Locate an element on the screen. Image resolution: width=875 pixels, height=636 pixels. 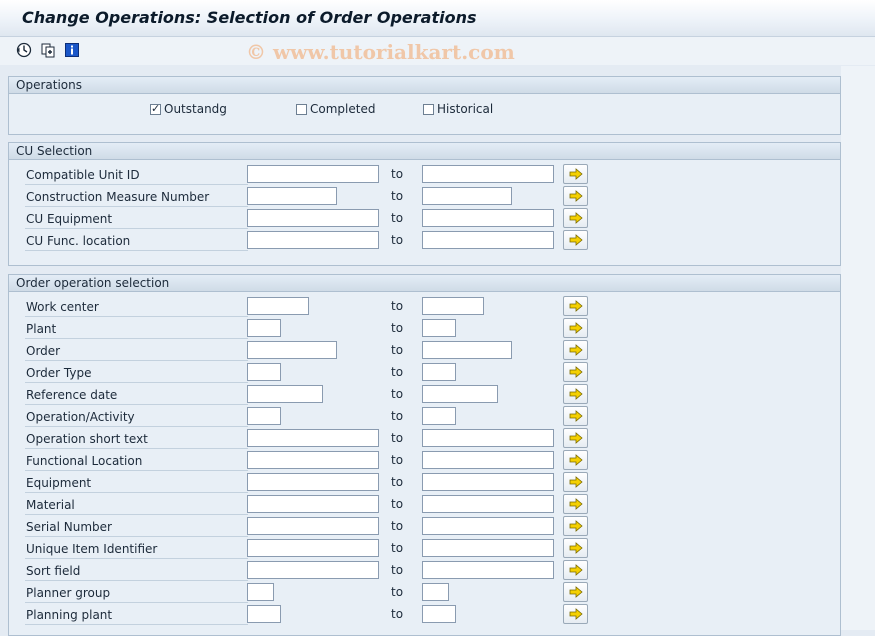
planning-plant-to-input is located at coordinates (439, 614).